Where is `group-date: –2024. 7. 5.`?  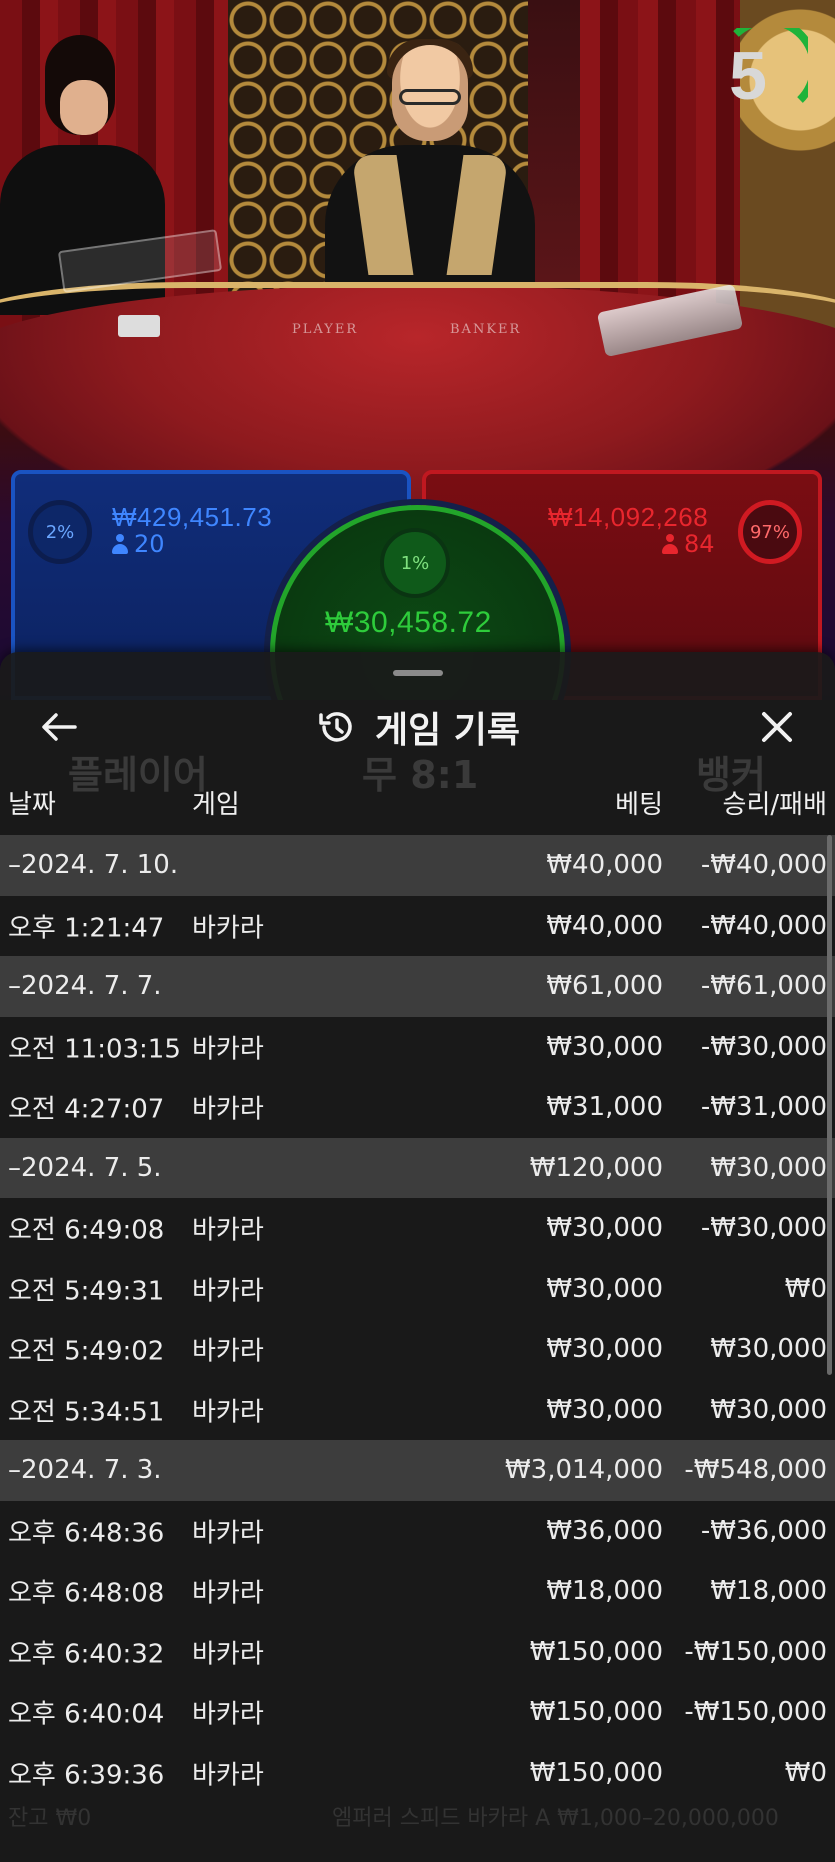 group-date: –2024. 7. 5. is located at coordinates (85, 1167).